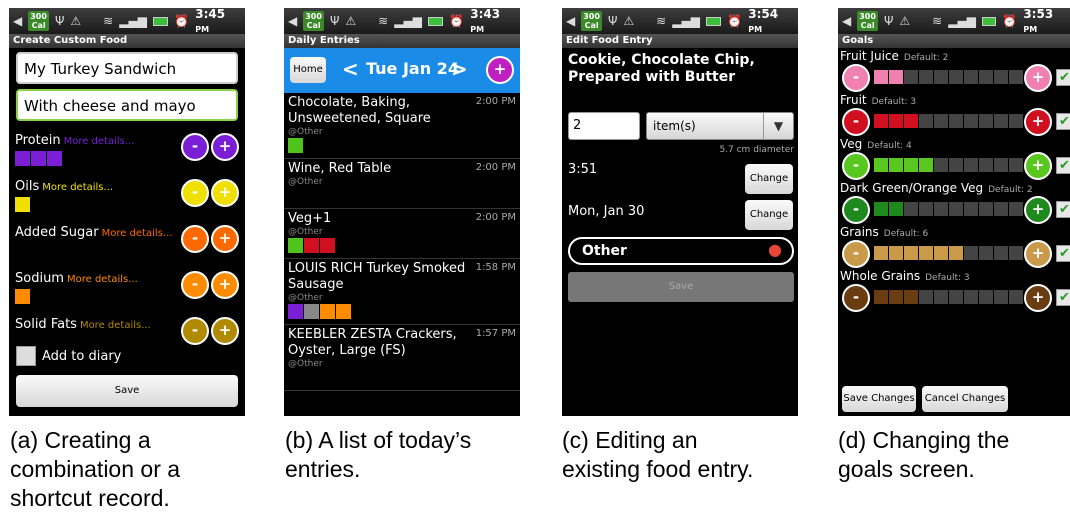  What do you see at coordinates (954, 232) in the screenshot?
I see `goal-label: Grains Default: 6` at bounding box center [954, 232].